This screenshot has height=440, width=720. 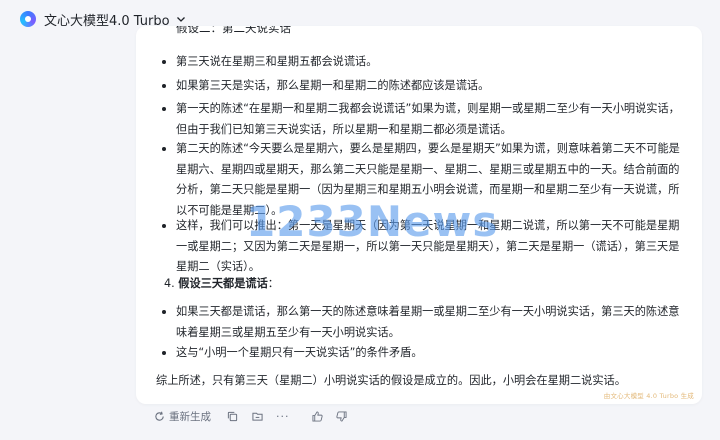 I want to click on folder-icon, so click(x=257, y=416).